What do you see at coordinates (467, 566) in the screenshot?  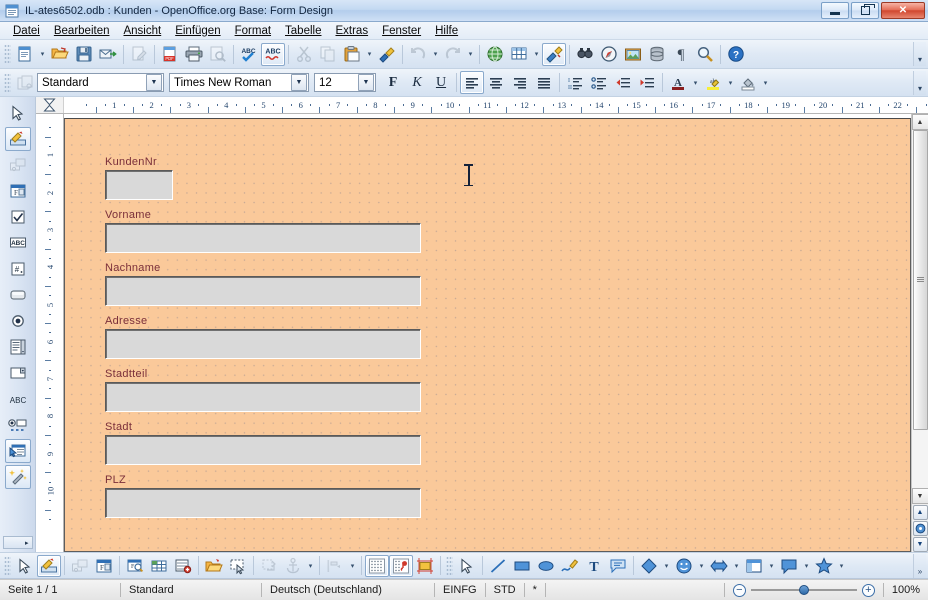 I see `dw-select-arrow-icon` at bounding box center [467, 566].